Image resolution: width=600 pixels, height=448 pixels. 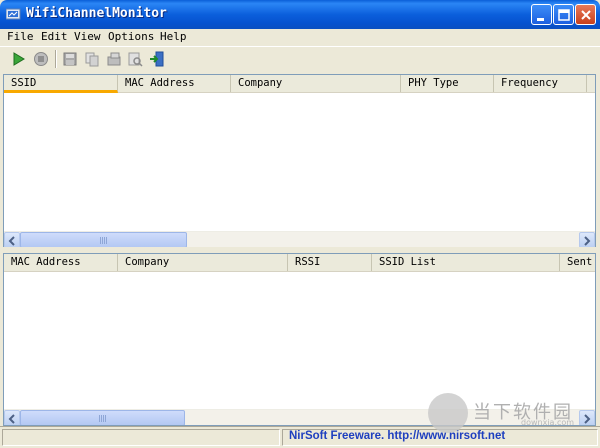 I want to click on status-bar: NirSoft Freeware. http://www.nirsoft.net, so click(x=300, y=437).